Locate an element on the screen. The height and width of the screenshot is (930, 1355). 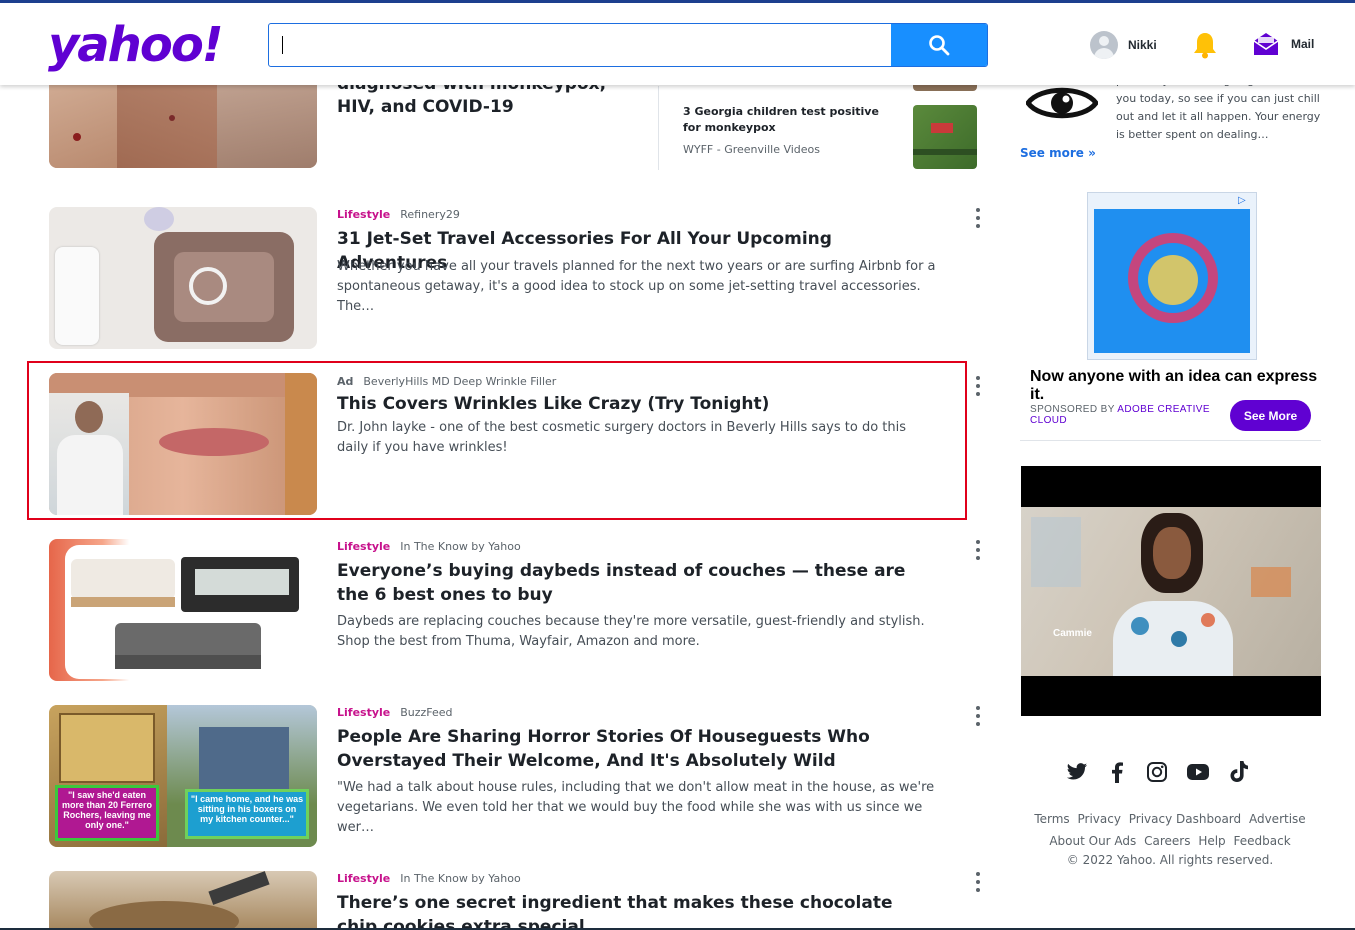
mail-label: Mail is located at coordinates (1303, 44).